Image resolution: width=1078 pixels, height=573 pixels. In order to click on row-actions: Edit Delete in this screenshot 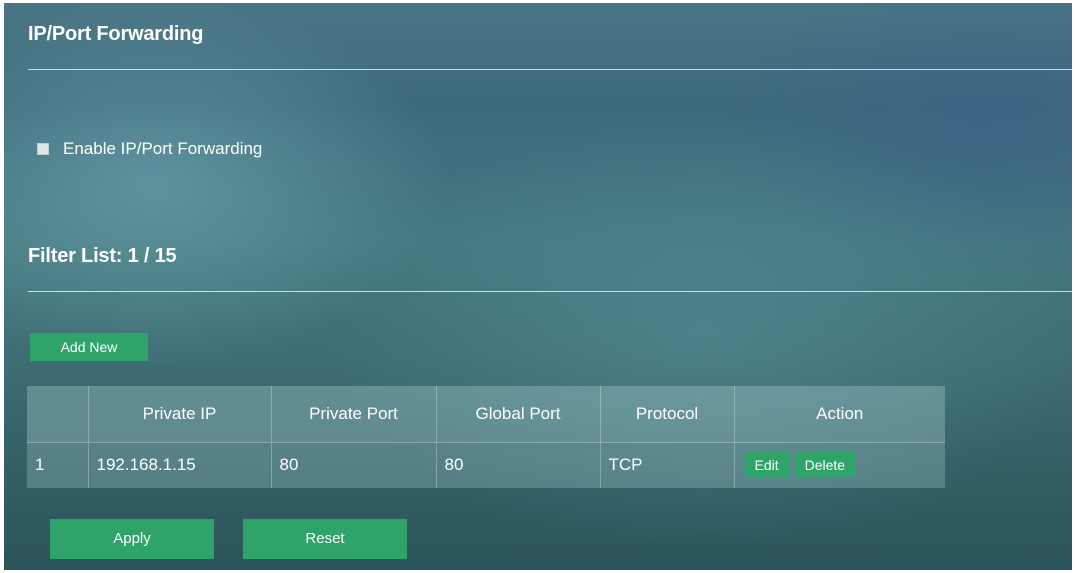, I will do `click(839, 464)`.